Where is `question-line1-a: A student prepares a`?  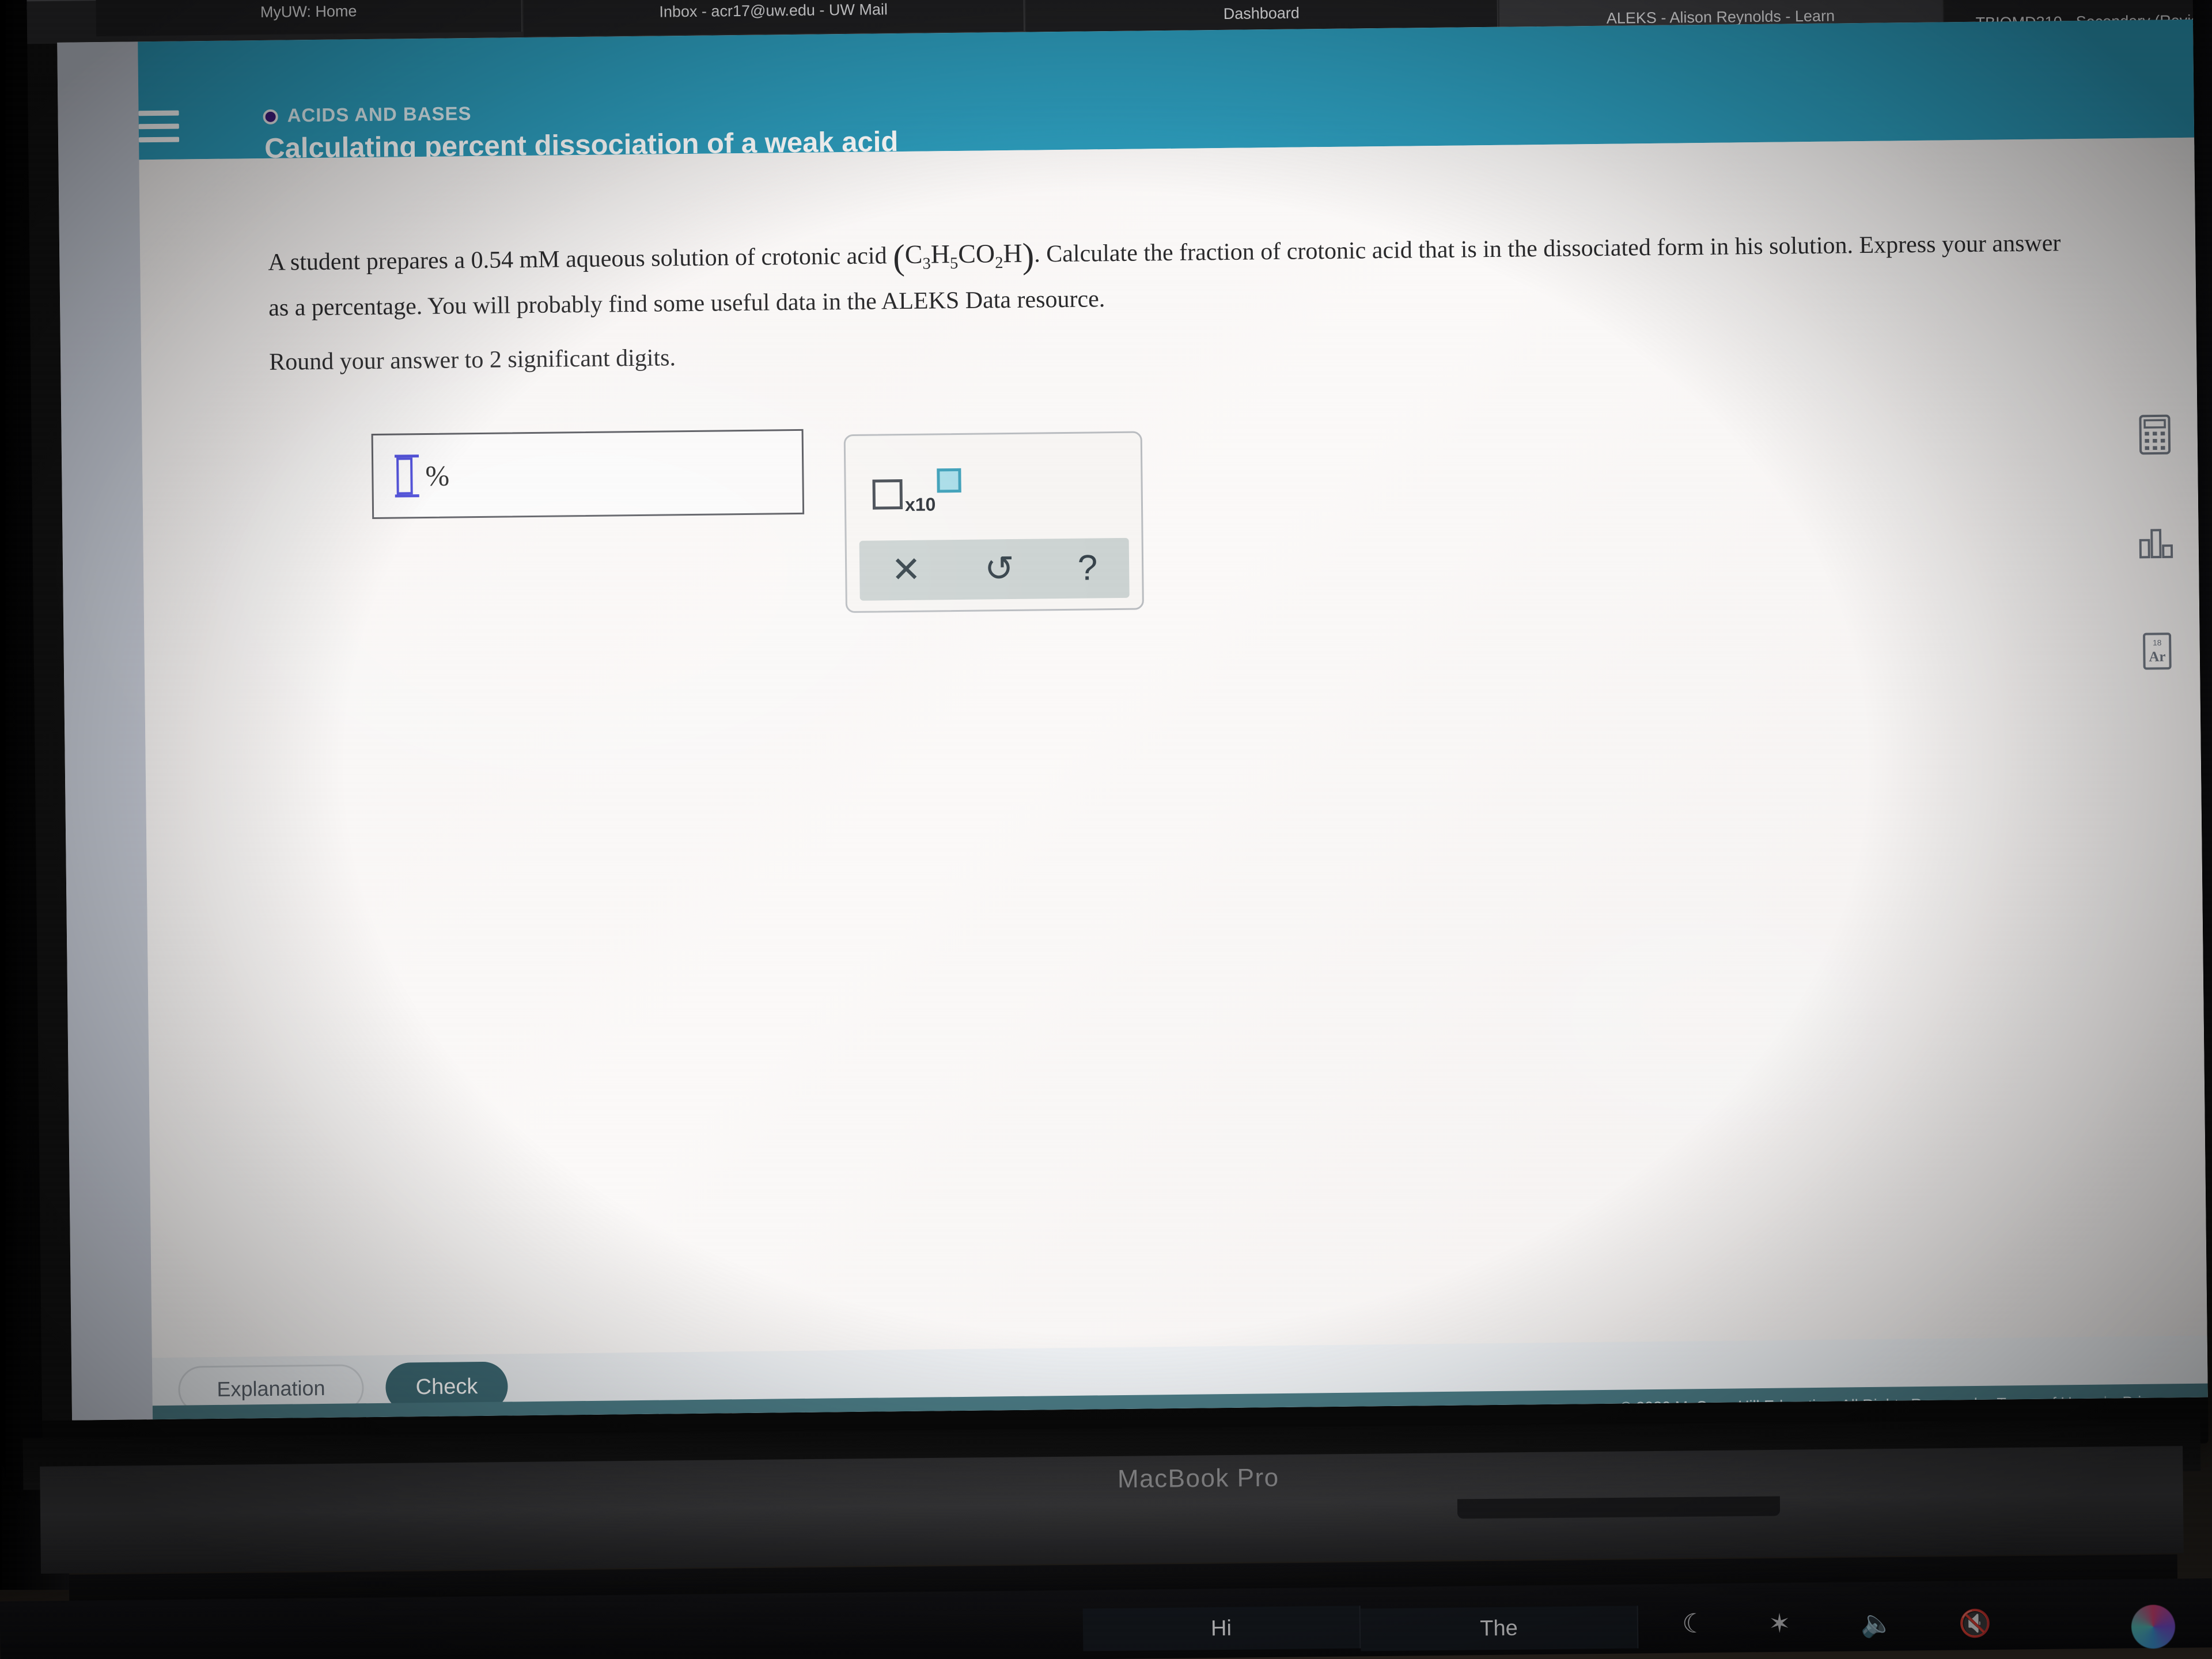
question-line1-a: A student prepares a is located at coordinates (369, 261).